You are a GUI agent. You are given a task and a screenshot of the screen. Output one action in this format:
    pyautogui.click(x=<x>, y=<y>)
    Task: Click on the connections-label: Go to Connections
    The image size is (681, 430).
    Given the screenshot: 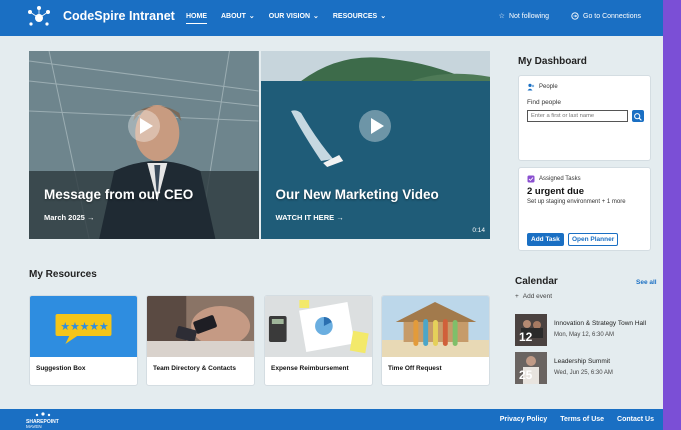 What is the action you would take?
    pyautogui.click(x=612, y=16)
    